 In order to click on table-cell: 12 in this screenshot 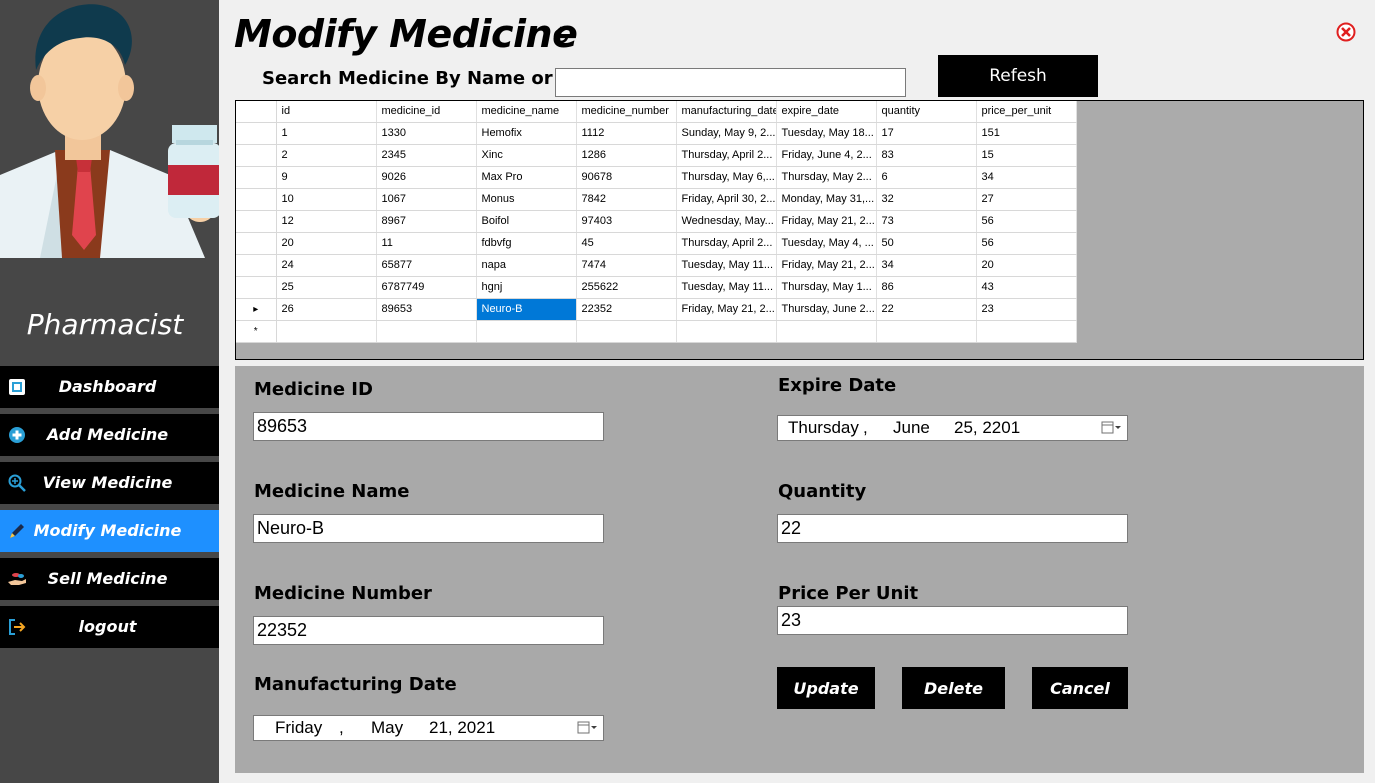, I will do `click(326, 221)`.